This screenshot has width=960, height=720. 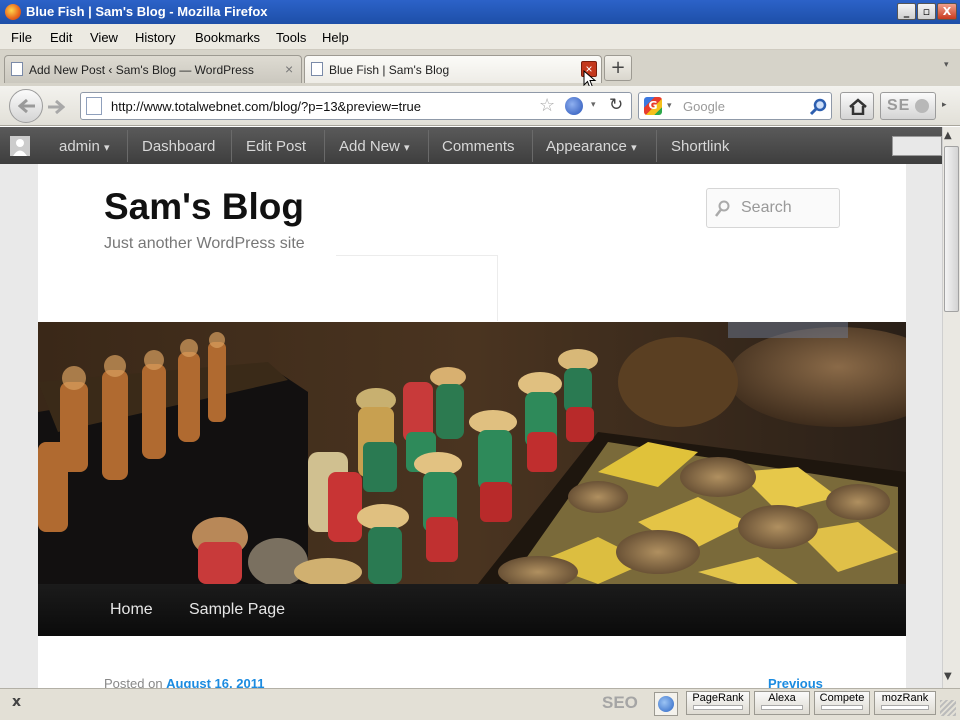 What do you see at coordinates (718, 698) in the screenshot?
I see `pagerank-label: PageRank` at bounding box center [718, 698].